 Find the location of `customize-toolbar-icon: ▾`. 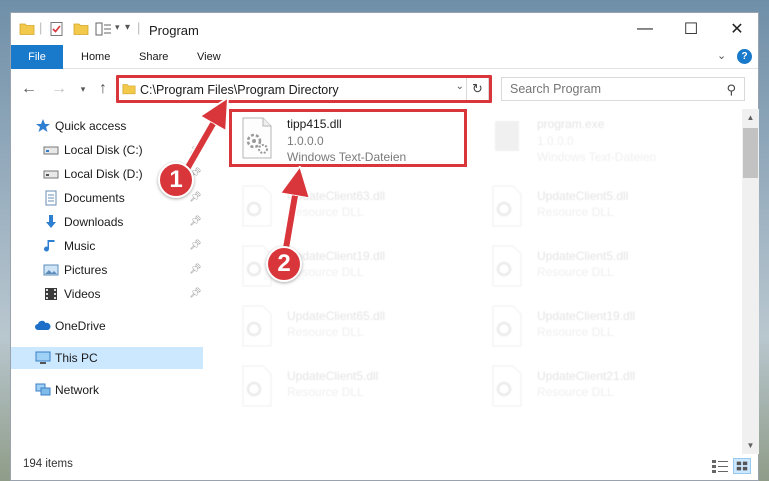

customize-toolbar-icon: ▾ is located at coordinates (127, 27).